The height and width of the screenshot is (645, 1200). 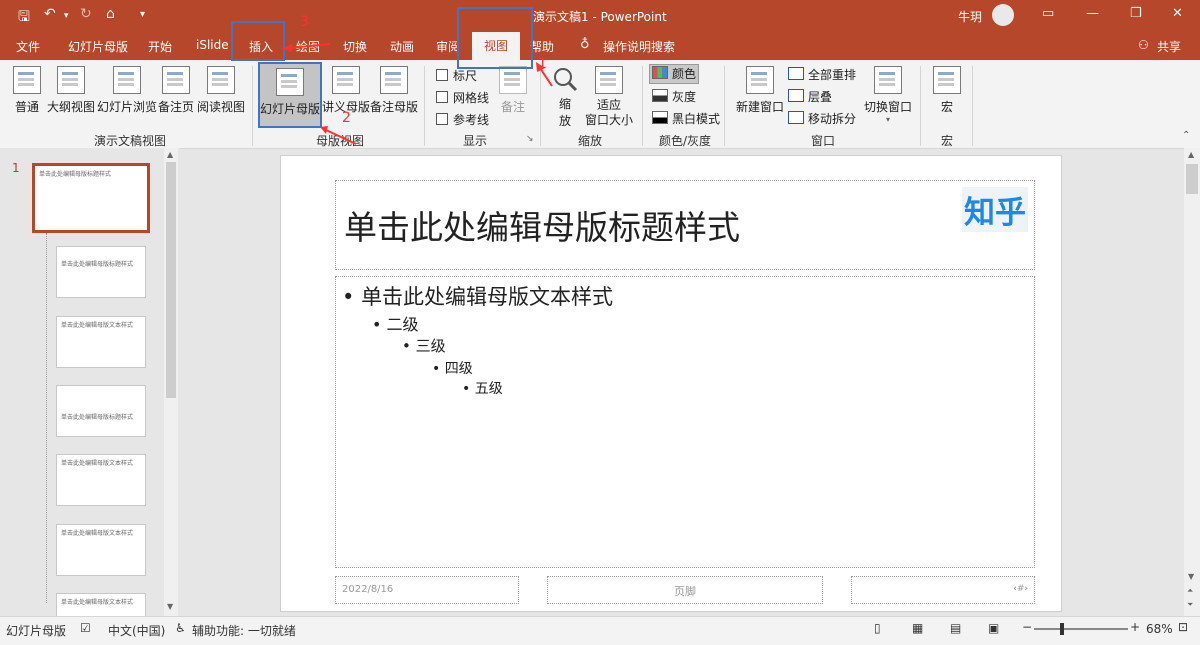 I want to click on previous-slide-icon: ⏶, so click(x=1190, y=591).